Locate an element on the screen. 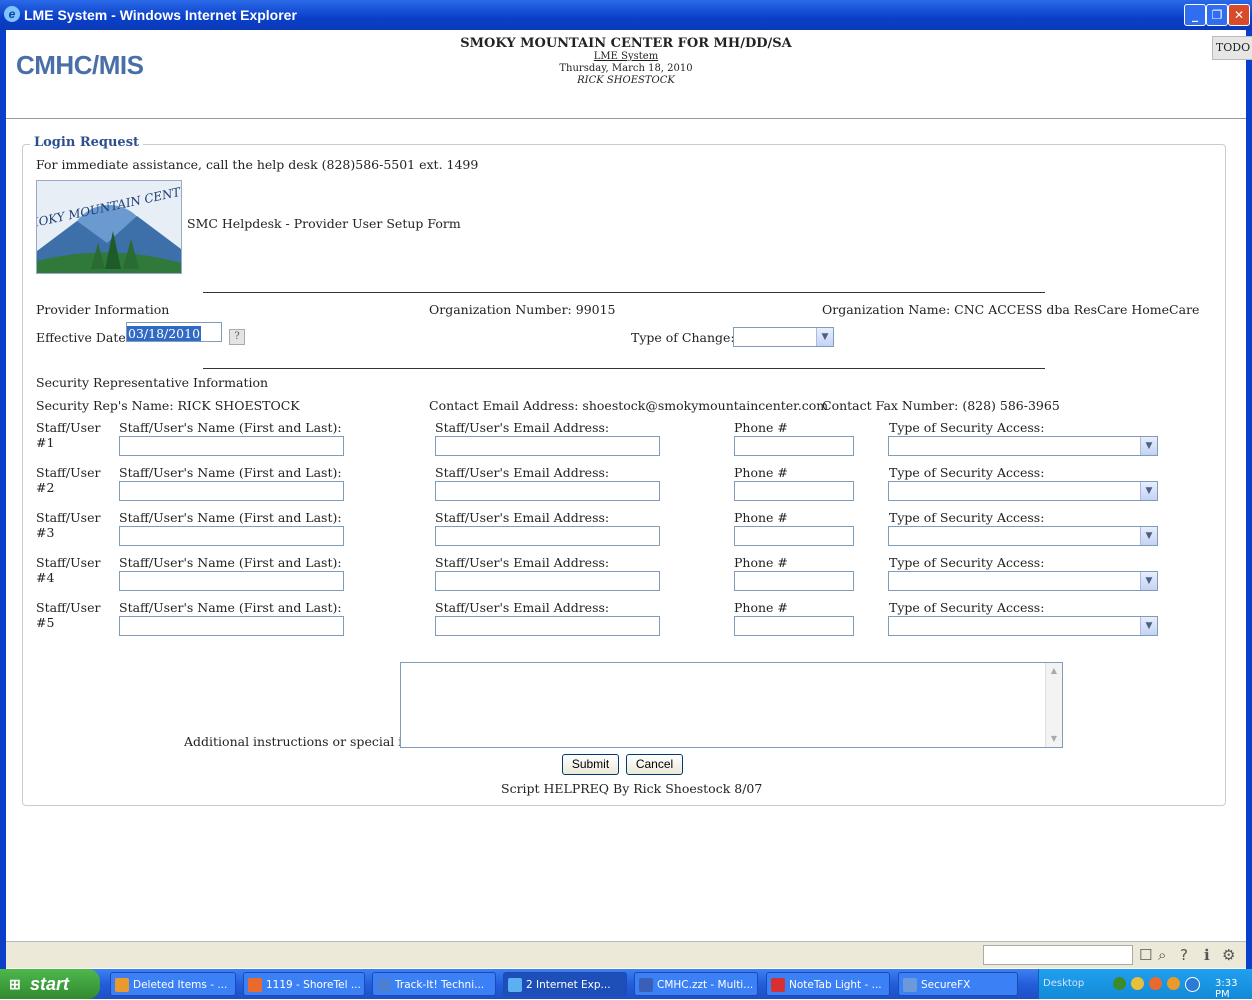 The image size is (1252, 1000). scroll-up-icon: ▲ is located at coordinates (1054, 671).